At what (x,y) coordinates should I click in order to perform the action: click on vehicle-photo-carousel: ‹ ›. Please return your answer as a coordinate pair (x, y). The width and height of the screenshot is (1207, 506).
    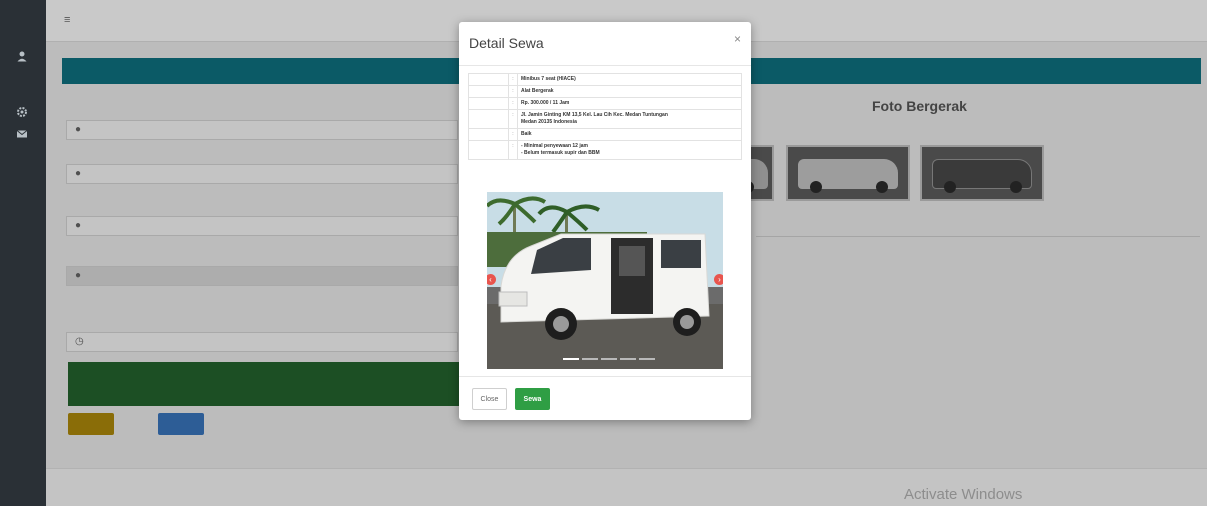
    Looking at the image, I should click on (605, 280).